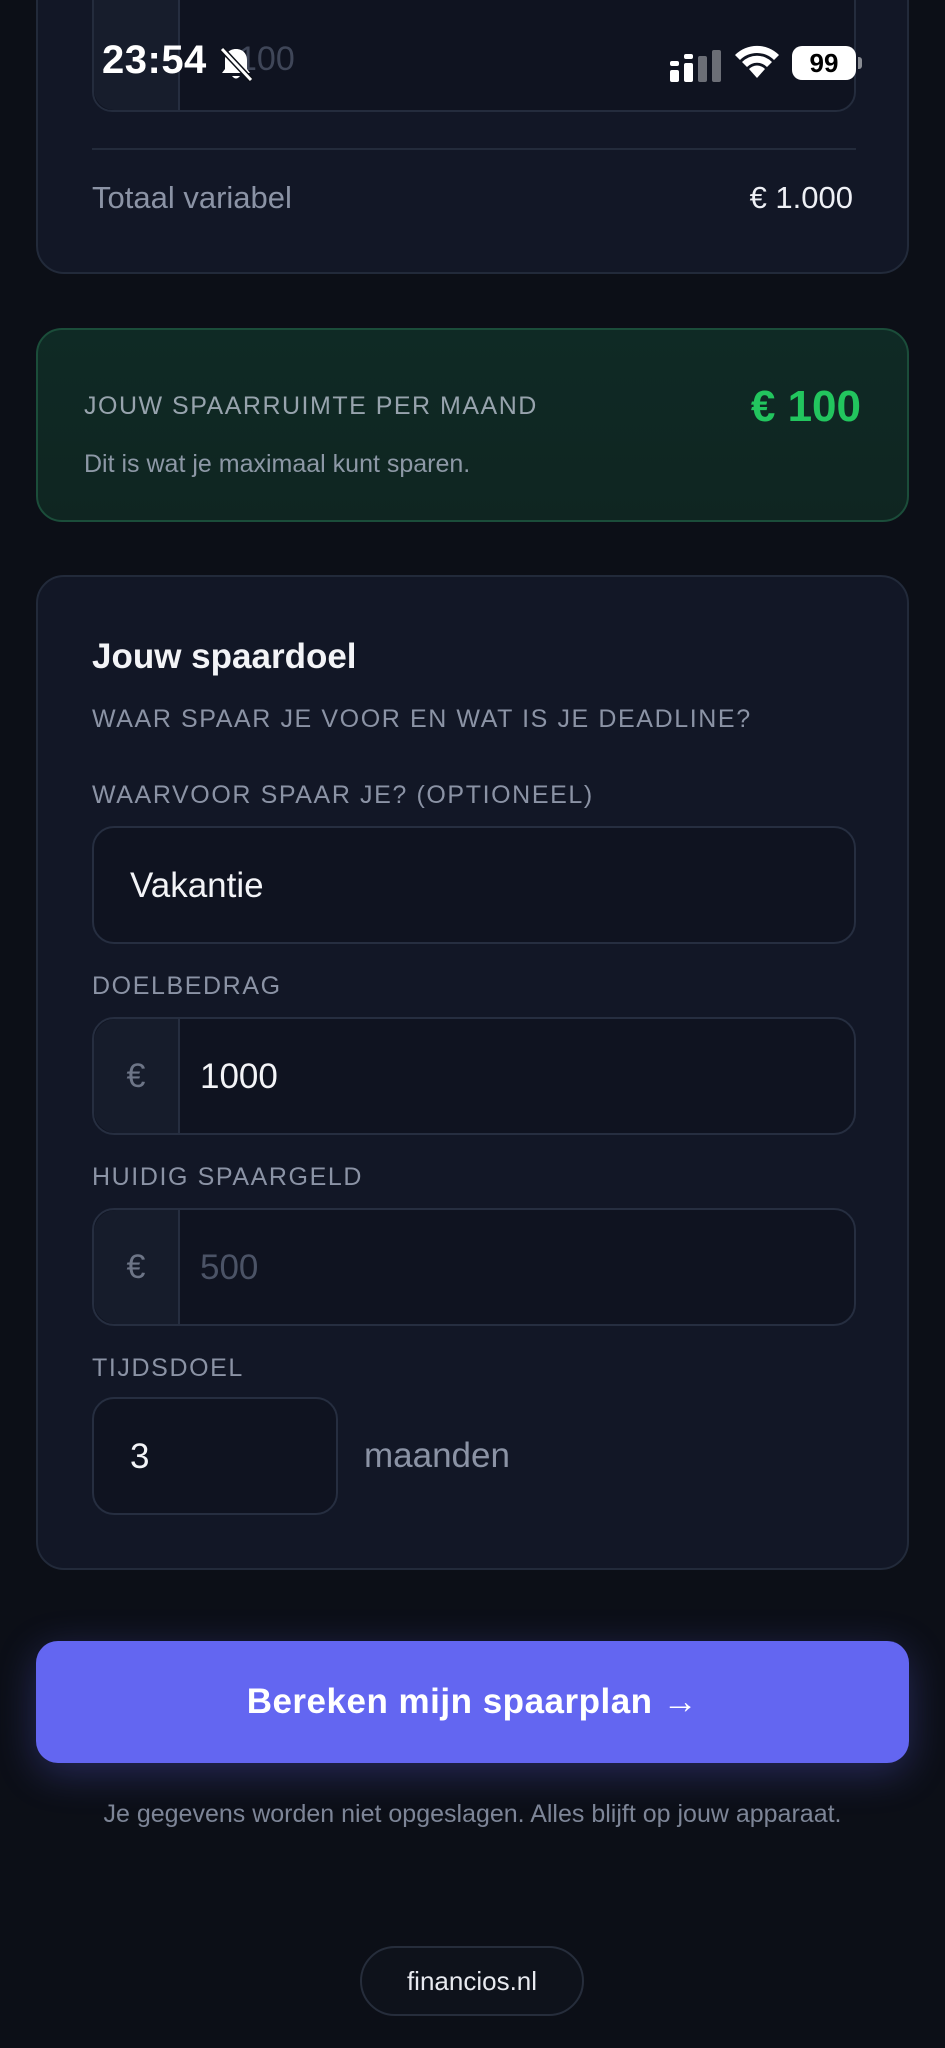 This screenshot has width=945, height=2048. Describe the element at coordinates (757, 61) in the screenshot. I see `wifi-icon` at that location.